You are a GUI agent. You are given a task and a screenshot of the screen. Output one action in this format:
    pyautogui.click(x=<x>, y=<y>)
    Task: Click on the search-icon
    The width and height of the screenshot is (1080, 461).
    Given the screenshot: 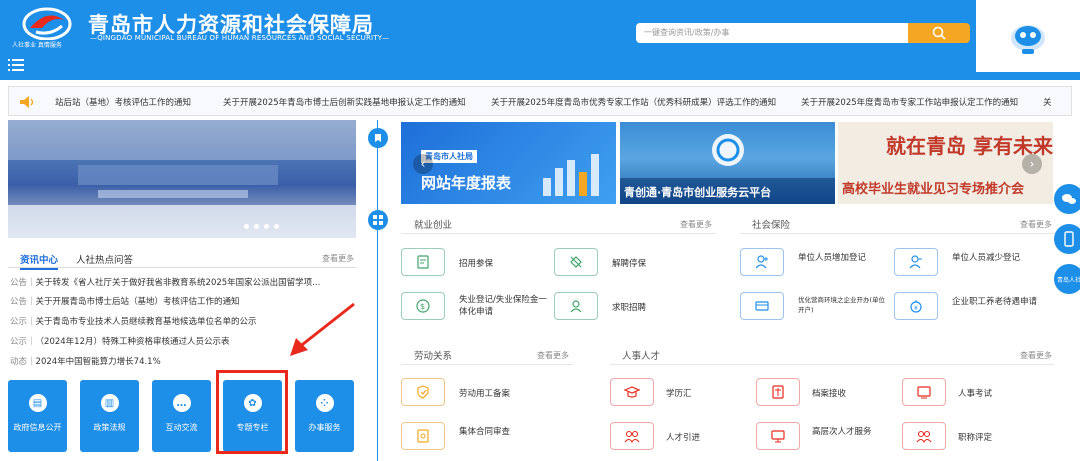 What is the action you would take?
    pyautogui.click(x=939, y=33)
    